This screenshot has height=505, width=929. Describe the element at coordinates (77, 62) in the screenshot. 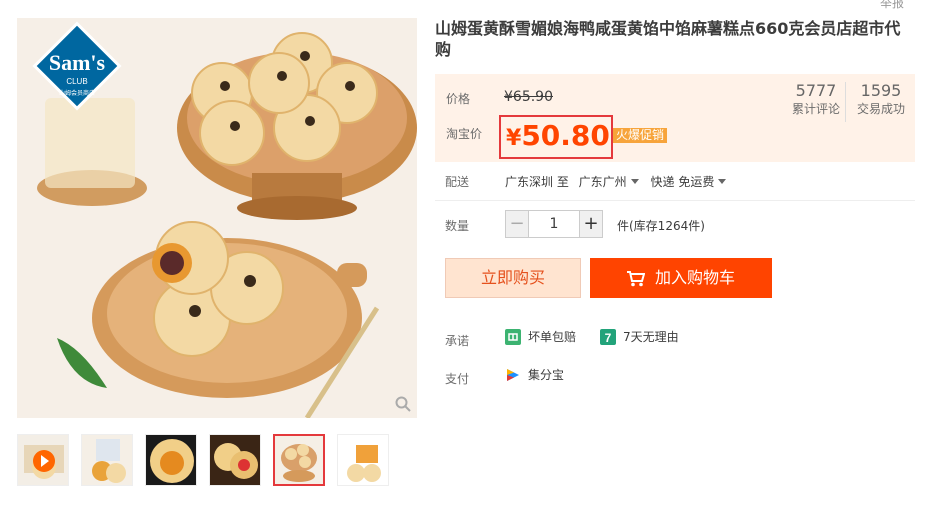

I see `logo-brand-text: Sam's` at that location.